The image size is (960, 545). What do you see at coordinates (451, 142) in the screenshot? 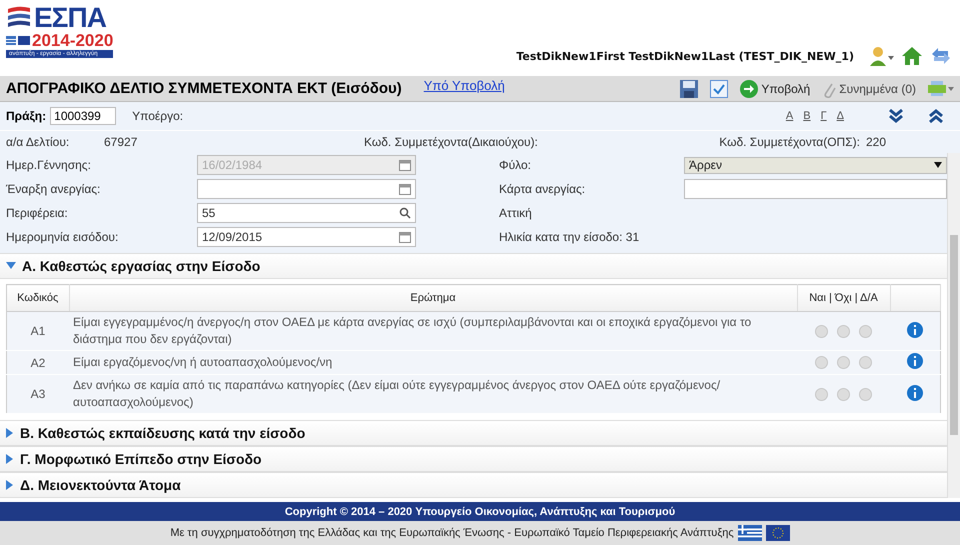
I see `code-label: Κωδ. Συμμετέχοντα(Δικαιούχου):` at bounding box center [451, 142].